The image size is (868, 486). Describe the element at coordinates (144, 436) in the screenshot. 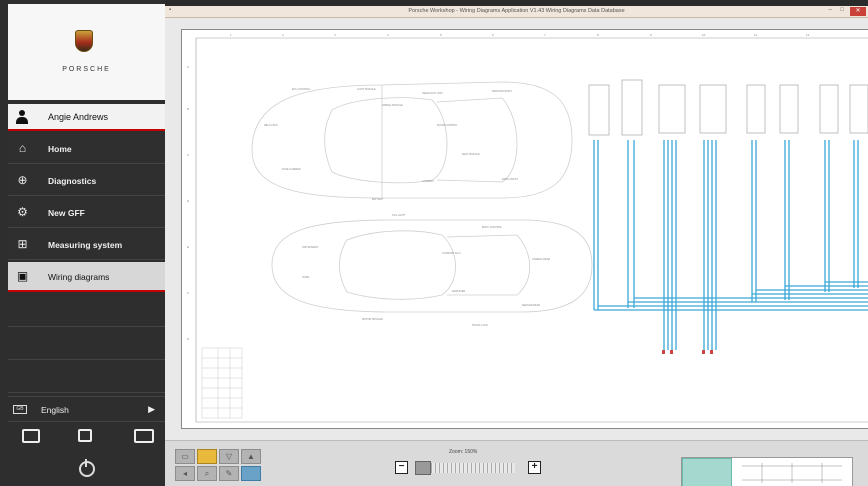

I see `screen-close-icon` at that location.